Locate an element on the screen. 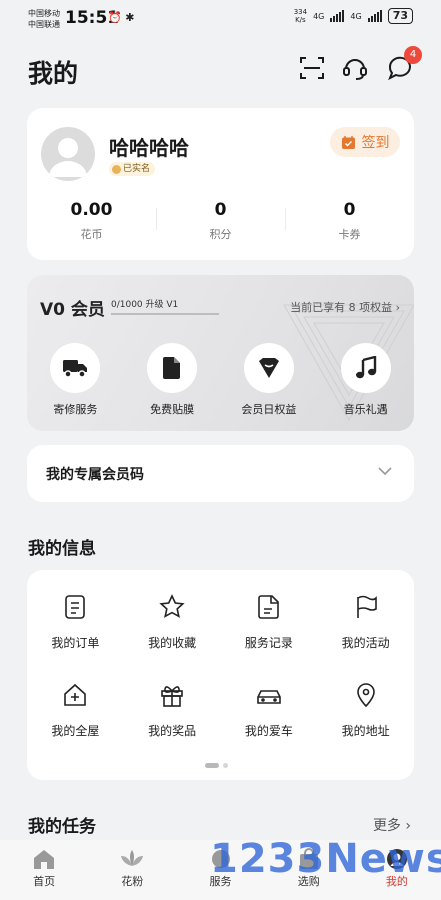 This screenshot has width=441, height=900. benefits-link-label: 当前已享有 8 项权益 is located at coordinates (341, 307).